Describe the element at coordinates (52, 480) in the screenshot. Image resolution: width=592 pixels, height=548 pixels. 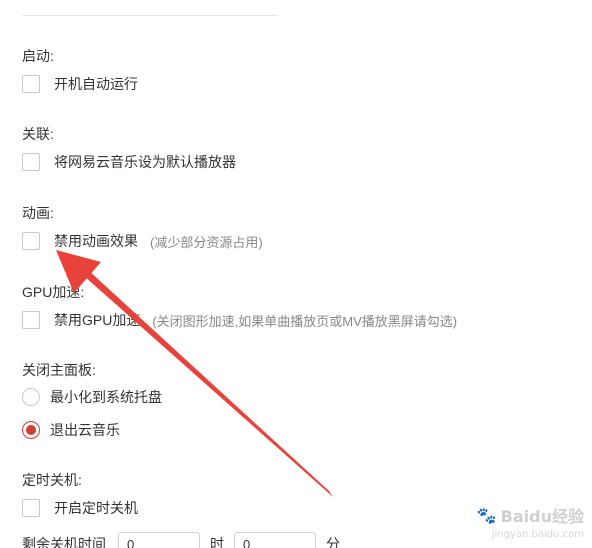
I see `timer-label: 定时关机:` at that location.